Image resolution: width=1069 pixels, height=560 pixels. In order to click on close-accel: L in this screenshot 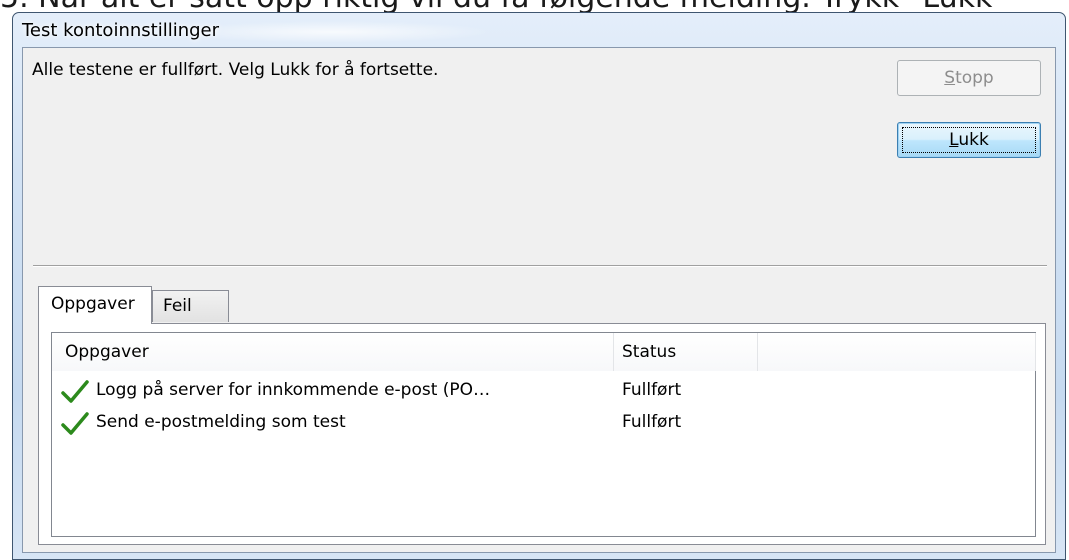, I will do `click(954, 140)`.